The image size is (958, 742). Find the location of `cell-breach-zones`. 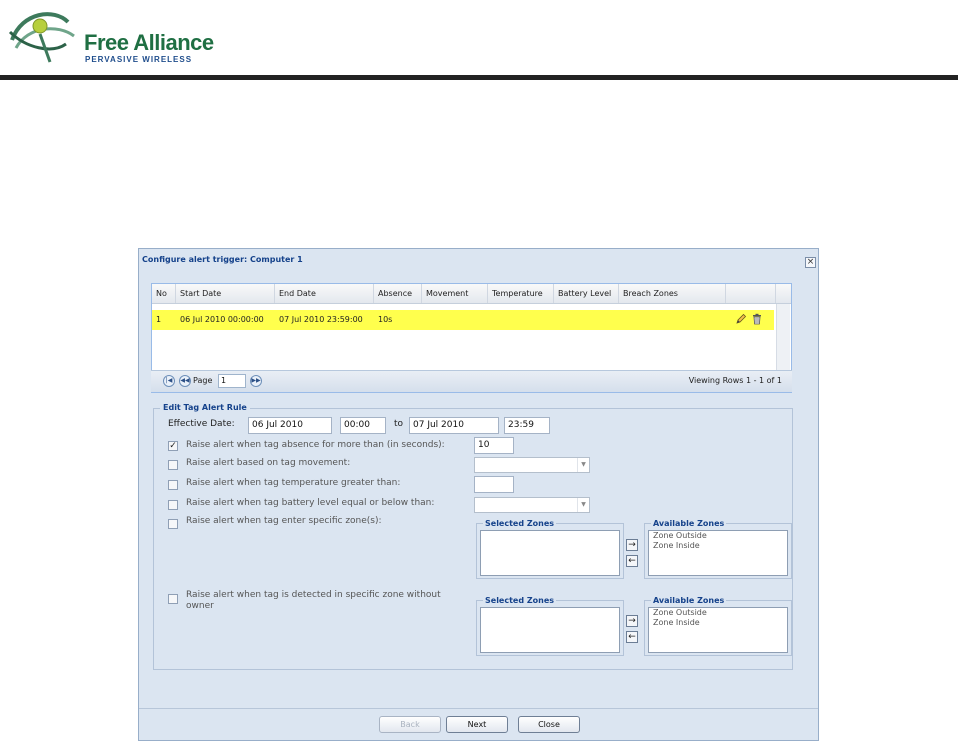

cell-breach-zones is located at coordinates (621, 320).